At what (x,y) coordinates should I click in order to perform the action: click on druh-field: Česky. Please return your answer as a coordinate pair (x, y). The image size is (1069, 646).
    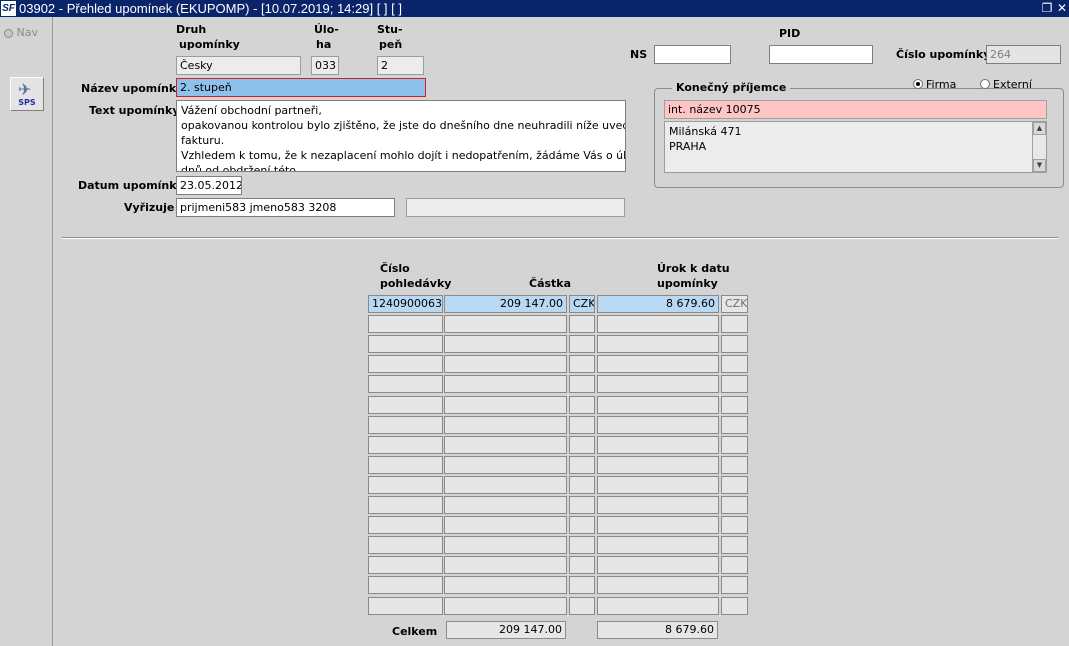
    Looking at the image, I should click on (238, 65).